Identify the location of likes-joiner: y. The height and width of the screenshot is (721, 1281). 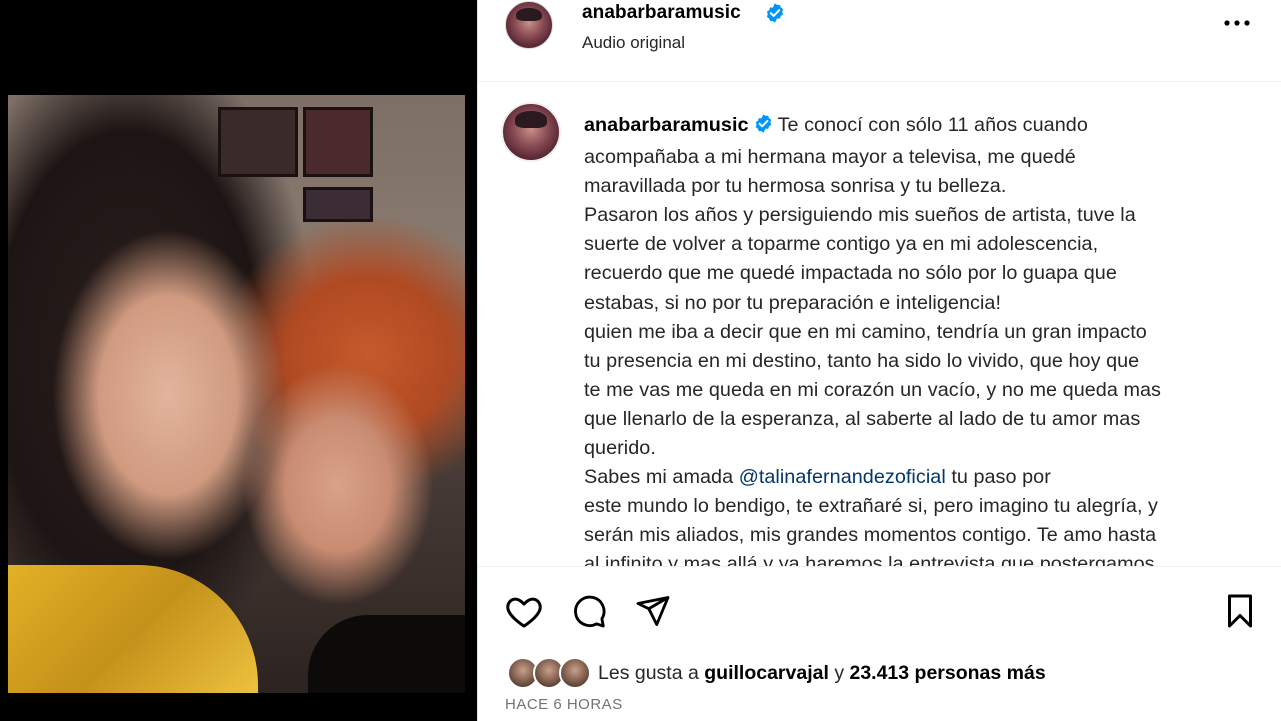
(839, 673).